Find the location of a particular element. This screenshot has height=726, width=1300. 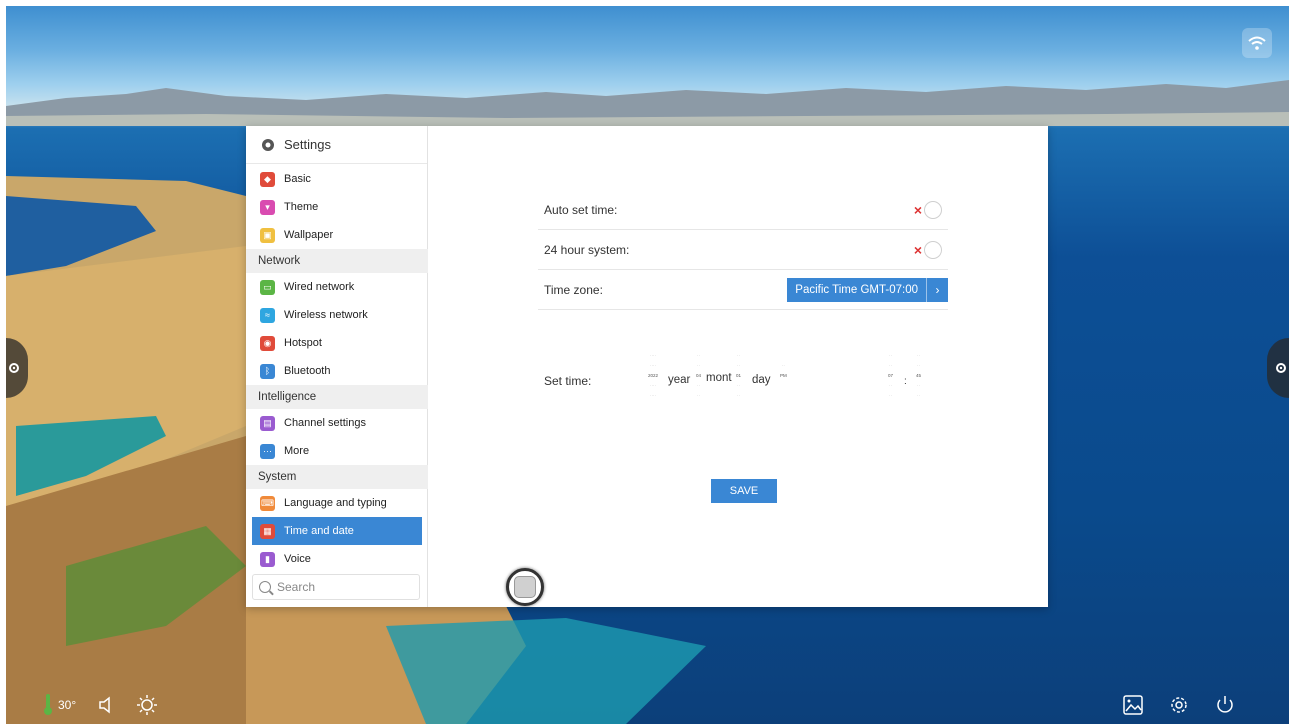

section-system: System is located at coordinates (337, 477).